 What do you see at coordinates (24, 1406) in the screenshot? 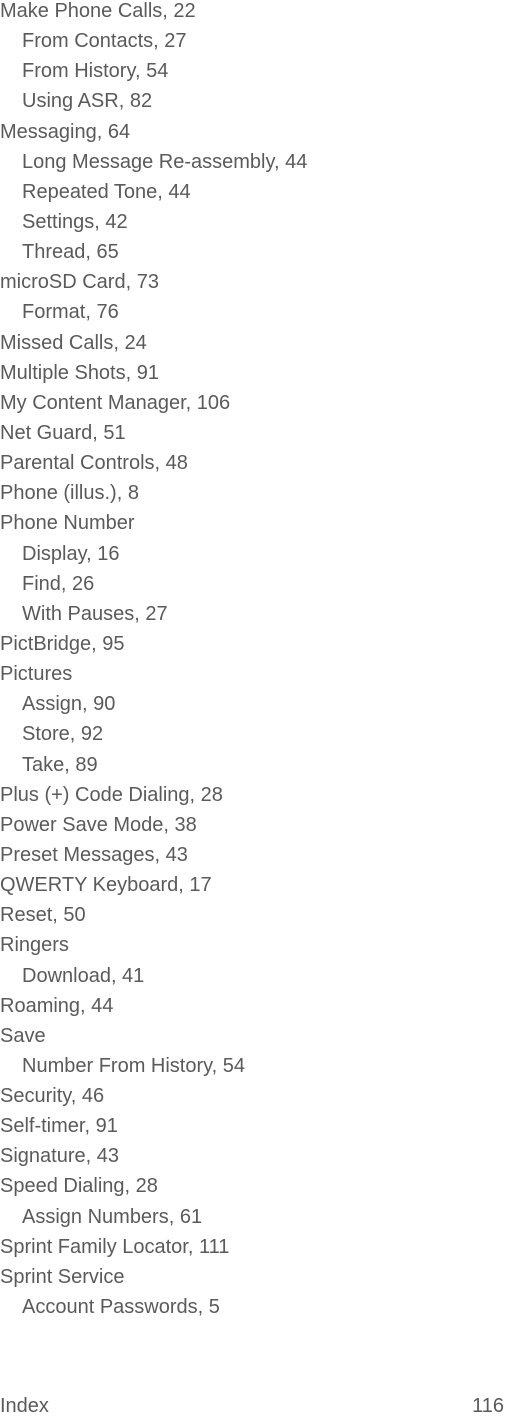
I see `footer-section-title: Index` at bounding box center [24, 1406].